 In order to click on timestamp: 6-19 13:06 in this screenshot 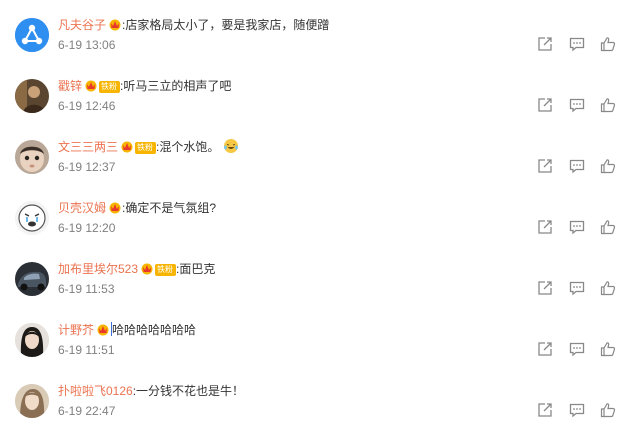, I will do `click(87, 45)`.